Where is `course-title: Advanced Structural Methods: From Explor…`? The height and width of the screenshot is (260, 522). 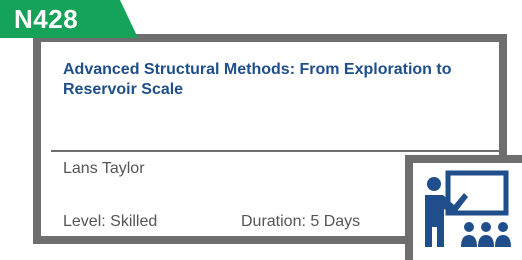 course-title: Advanced Structural Methods: From Explor… is located at coordinates (278, 80).